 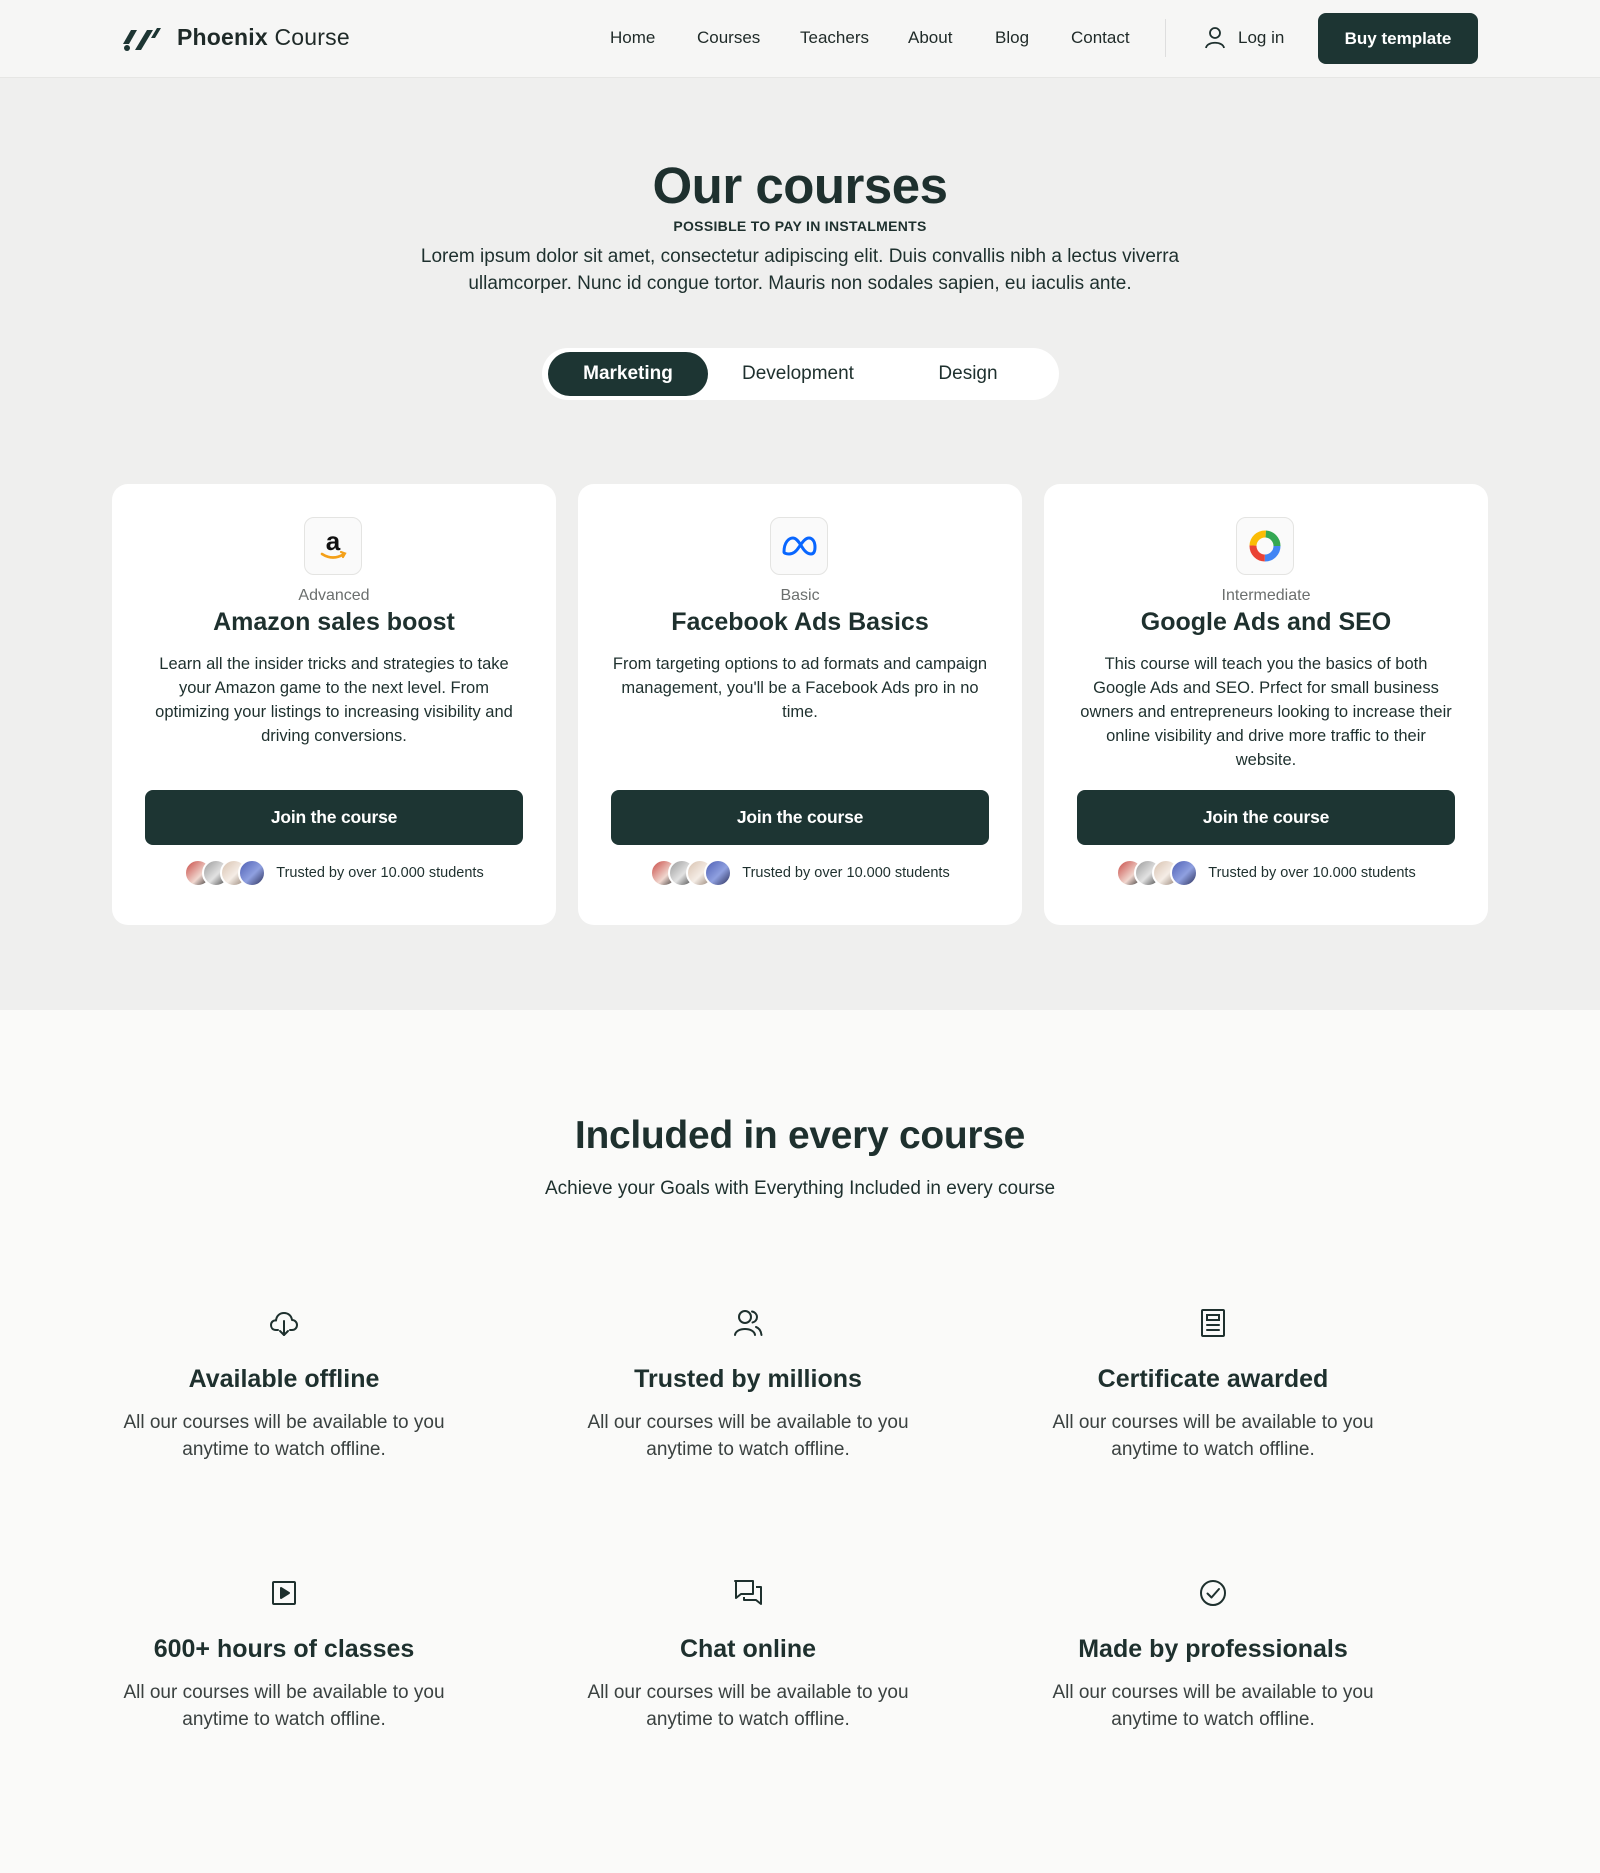 I want to click on instalments-eyebrow: POSSIBLE TO PAY IN INSTALMENTS, so click(x=800, y=226).